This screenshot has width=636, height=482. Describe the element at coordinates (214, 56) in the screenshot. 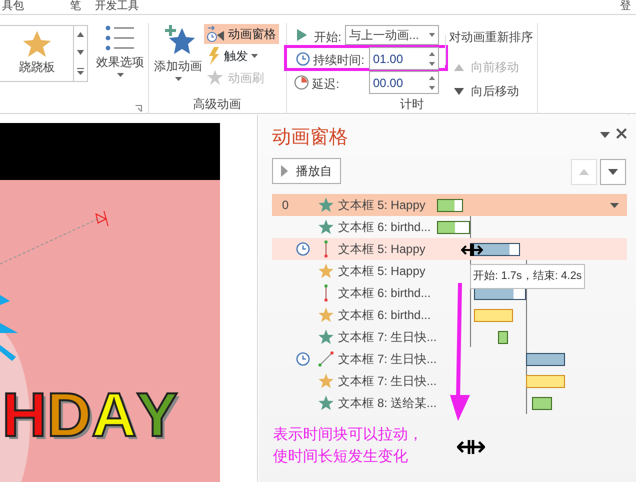

I see `lightning-icon` at that location.